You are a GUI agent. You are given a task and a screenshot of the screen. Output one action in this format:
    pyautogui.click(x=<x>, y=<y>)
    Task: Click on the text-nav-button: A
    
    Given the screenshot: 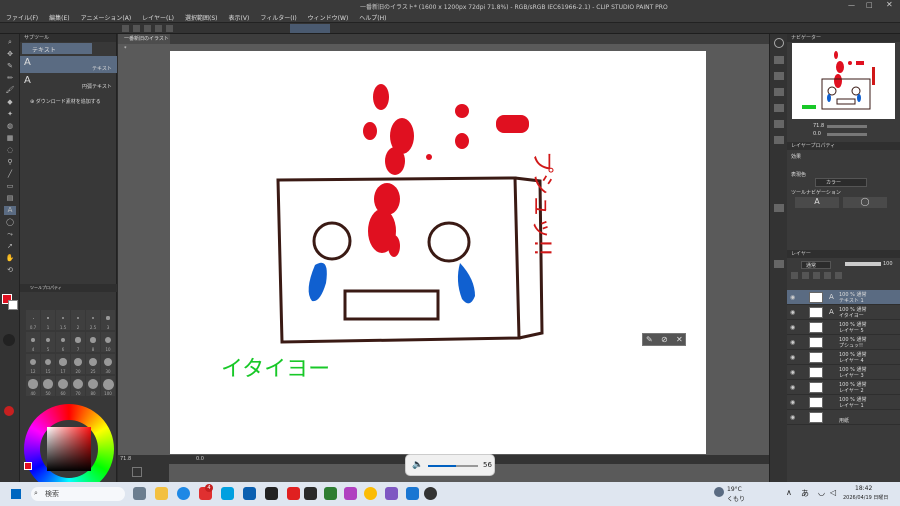 What is the action you would take?
    pyautogui.click(x=817, y=202)
    